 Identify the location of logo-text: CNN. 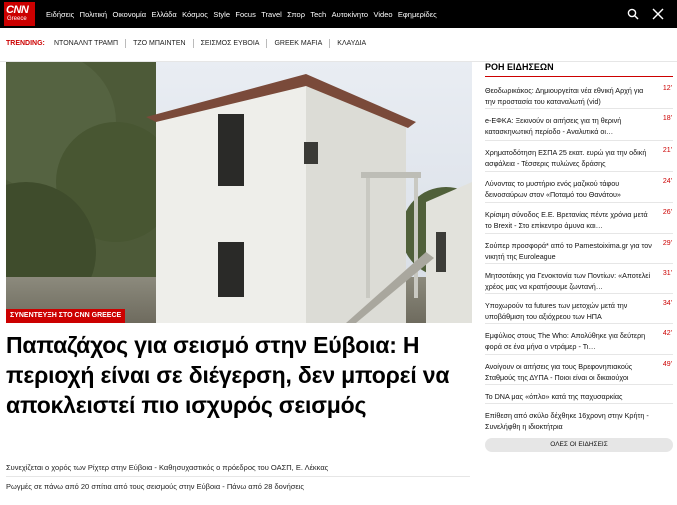
(17, 10).